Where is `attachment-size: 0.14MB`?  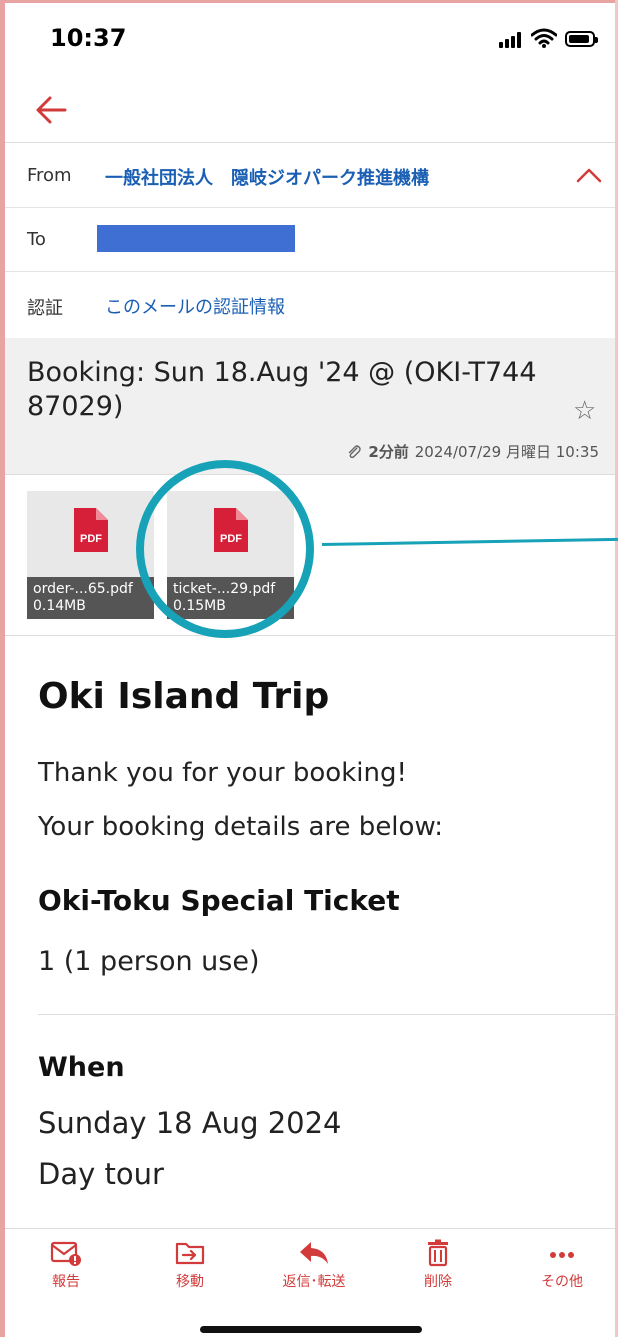
attachment-size: 0.14MB is located at coordinates (59, 606).